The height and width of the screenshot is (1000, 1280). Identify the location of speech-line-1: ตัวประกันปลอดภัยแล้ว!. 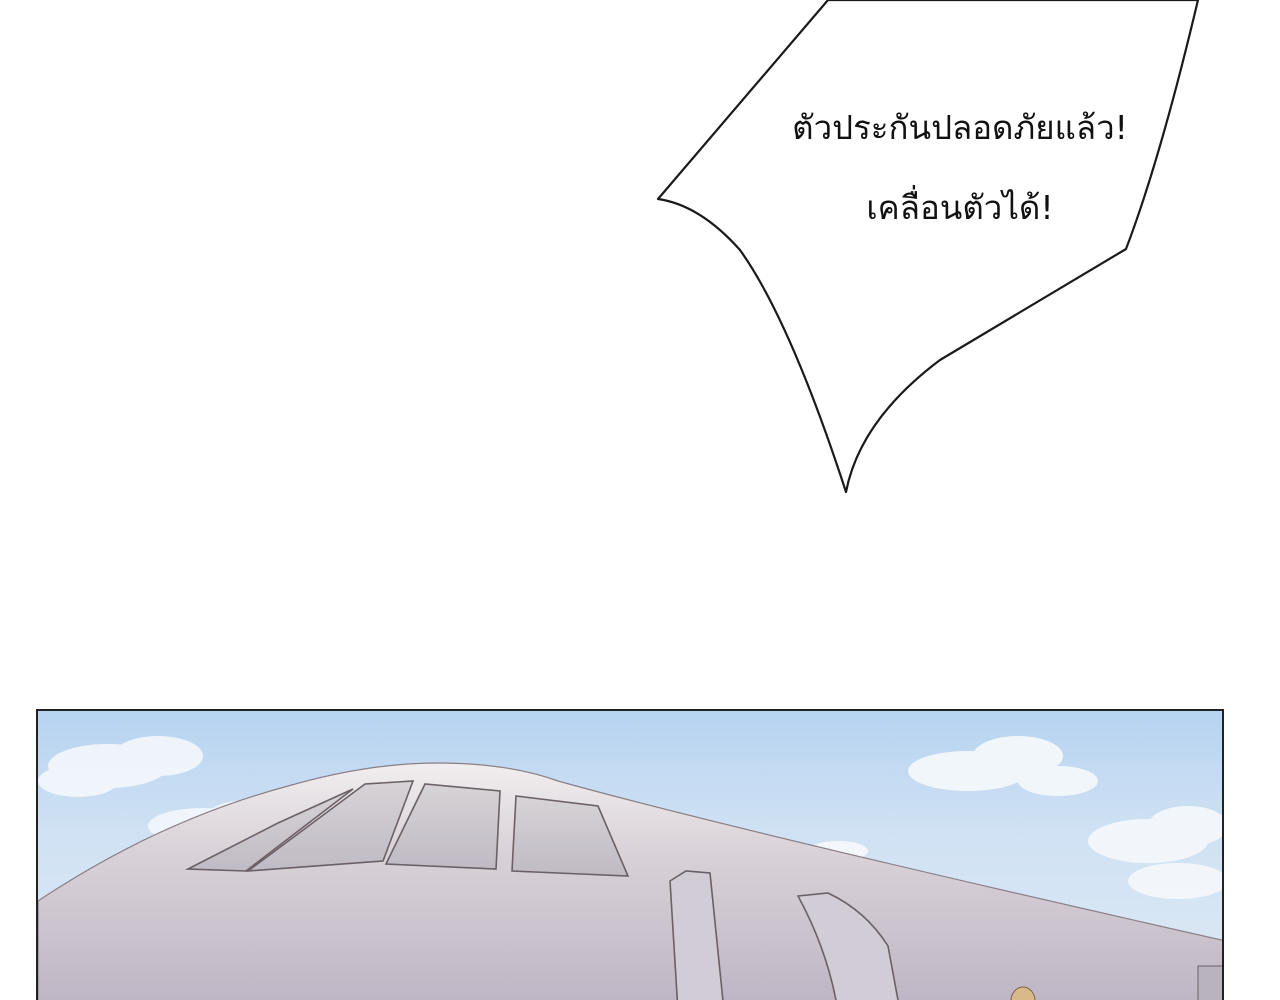
(960, 127).